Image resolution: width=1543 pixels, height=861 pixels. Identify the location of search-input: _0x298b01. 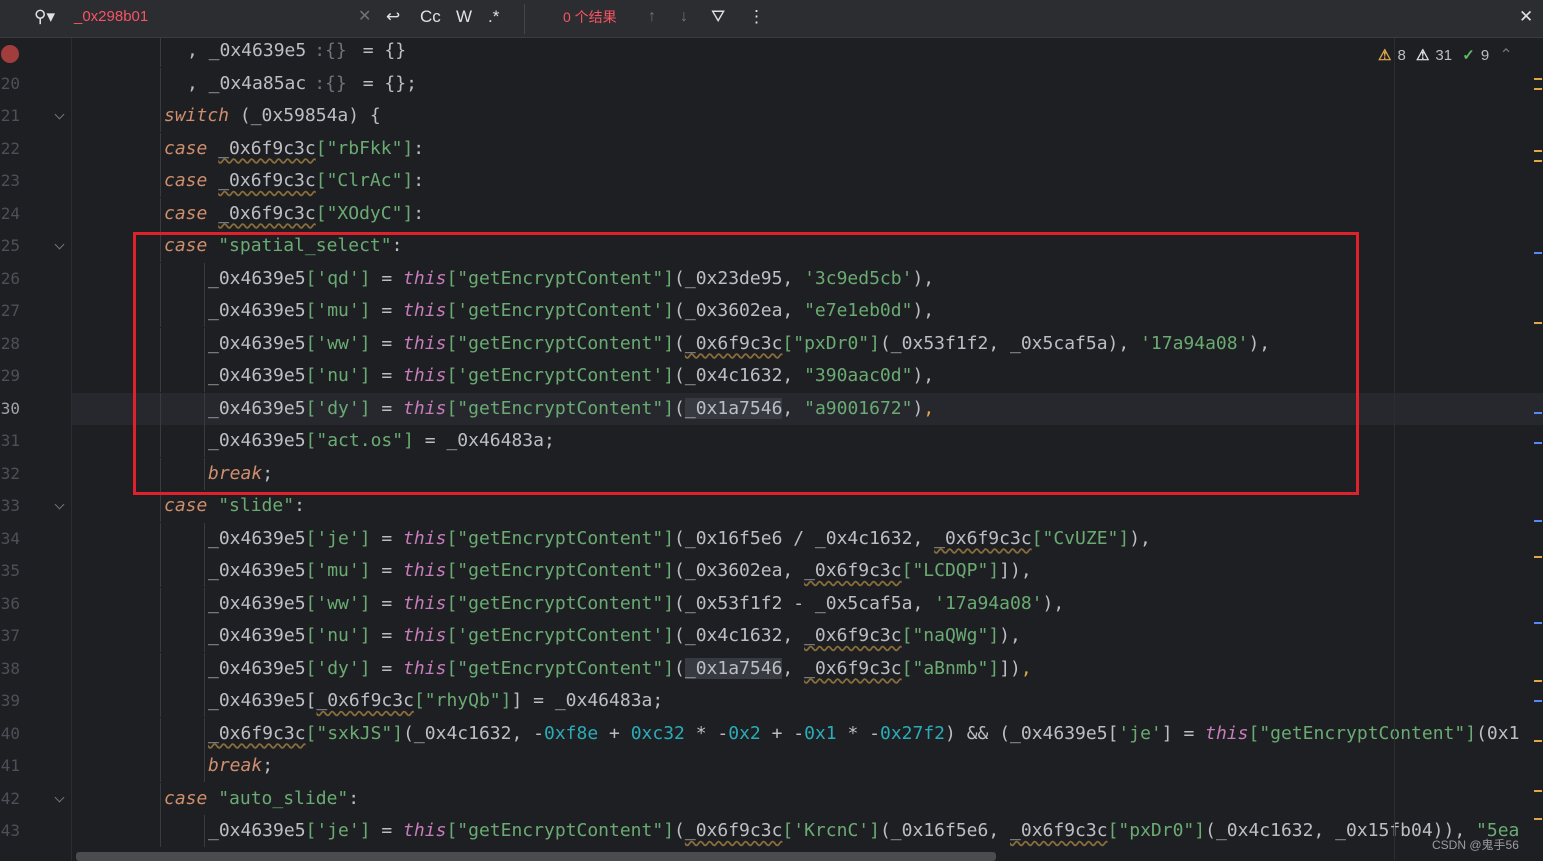
(111, 19).